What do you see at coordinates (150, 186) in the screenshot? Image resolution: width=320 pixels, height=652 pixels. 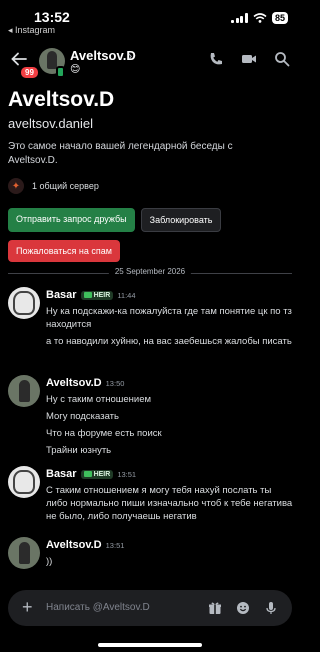 I see `mutual-servers: ✦ 1 общий сервер` at bounding box center [150, 186].